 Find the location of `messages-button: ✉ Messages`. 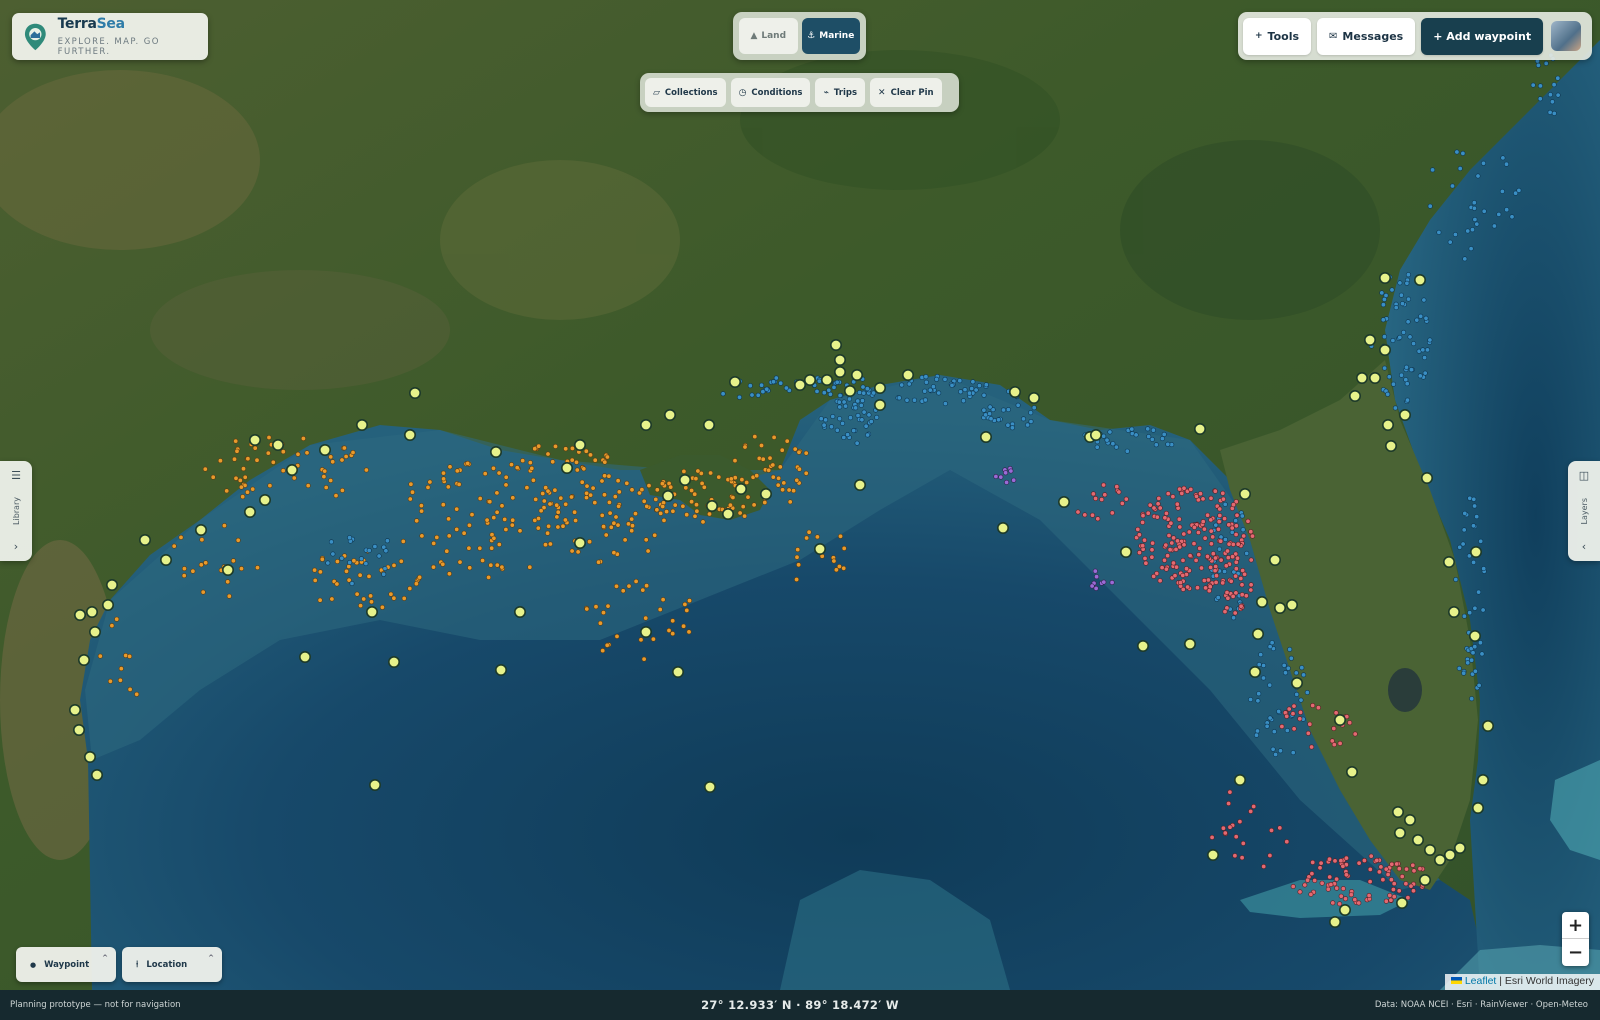

messages-button: ✉ Messages is located at coordinates (1366, 36).